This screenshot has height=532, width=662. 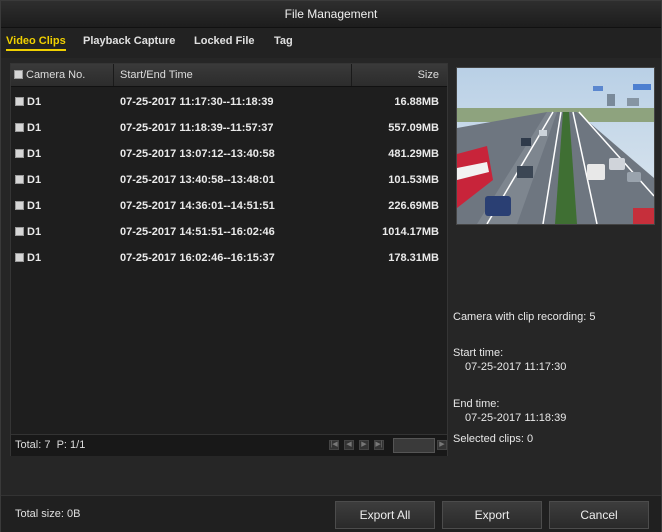 I want to click on tab-playback-capture: Playback Capture, so click(x=129, y=41).